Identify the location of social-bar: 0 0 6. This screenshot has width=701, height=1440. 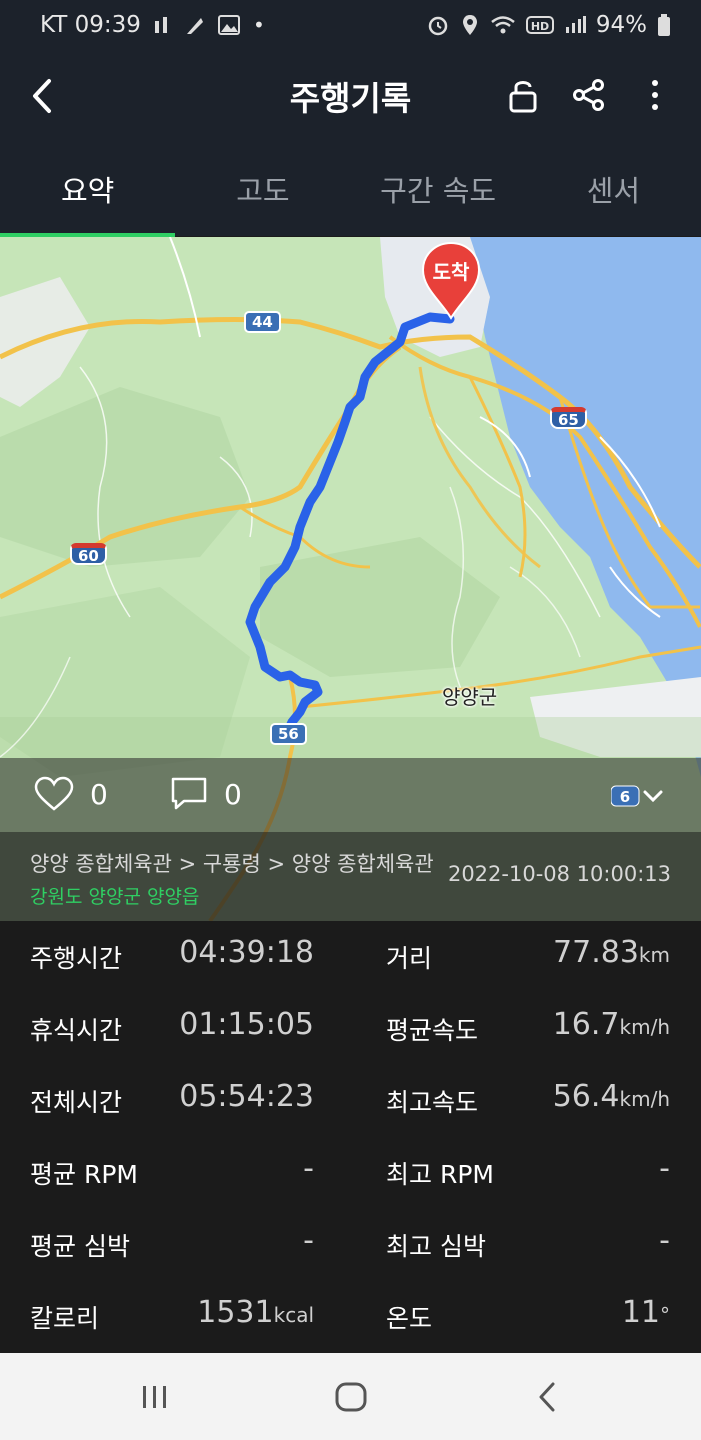
(350, 795).